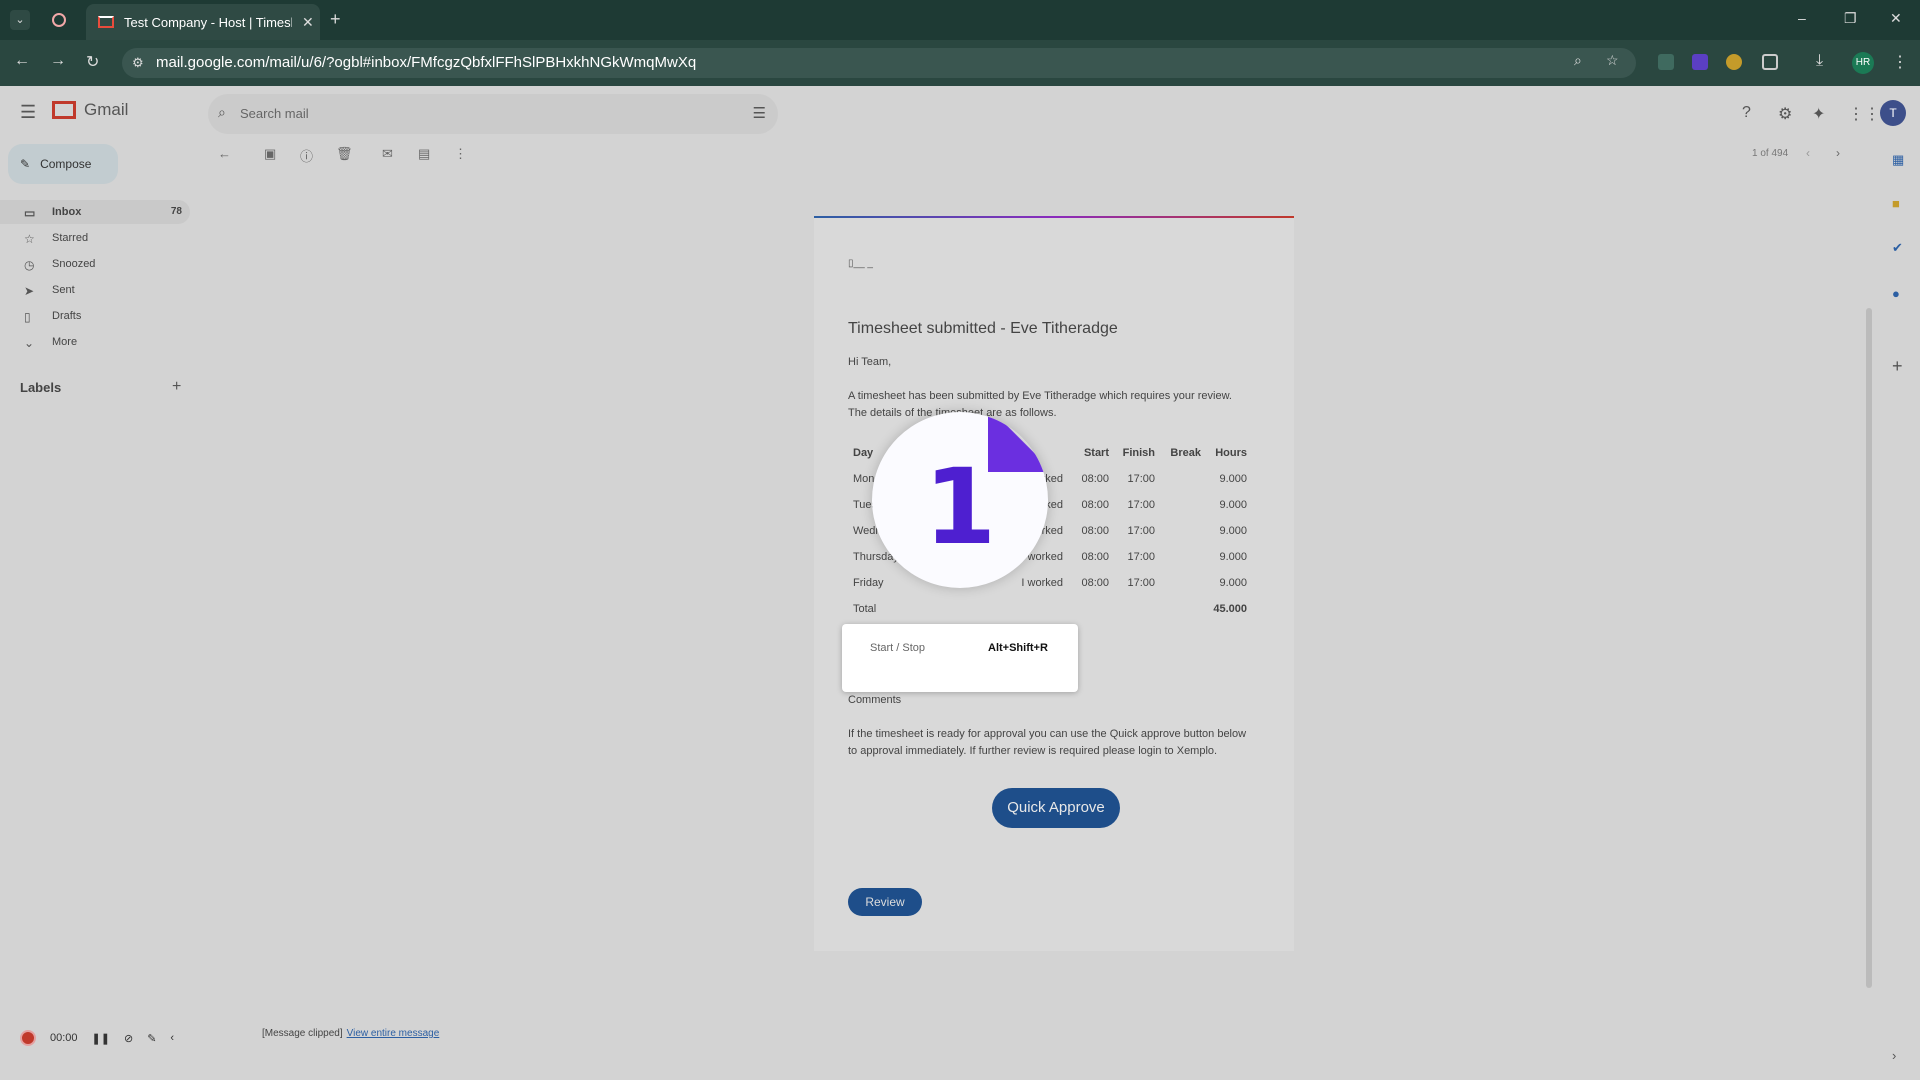 The height and width of the screenshot is (1080, 1920). What do you see at coordinates (20, 20) in the screenshot?
I see `tab-search-button: ⌄` at bounding box center [20, 20].